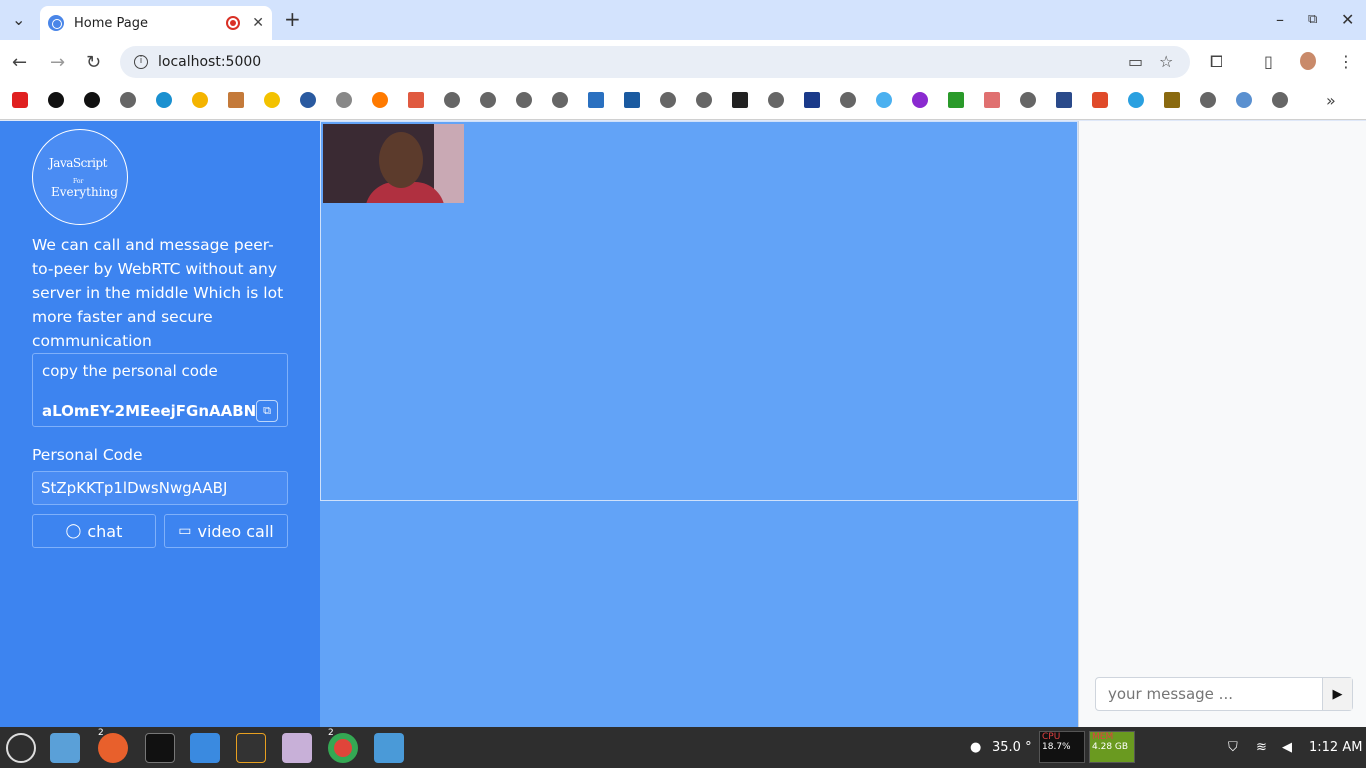 The image size is (1366, 768). I want to click on terminal-icon, so click(160, 748).